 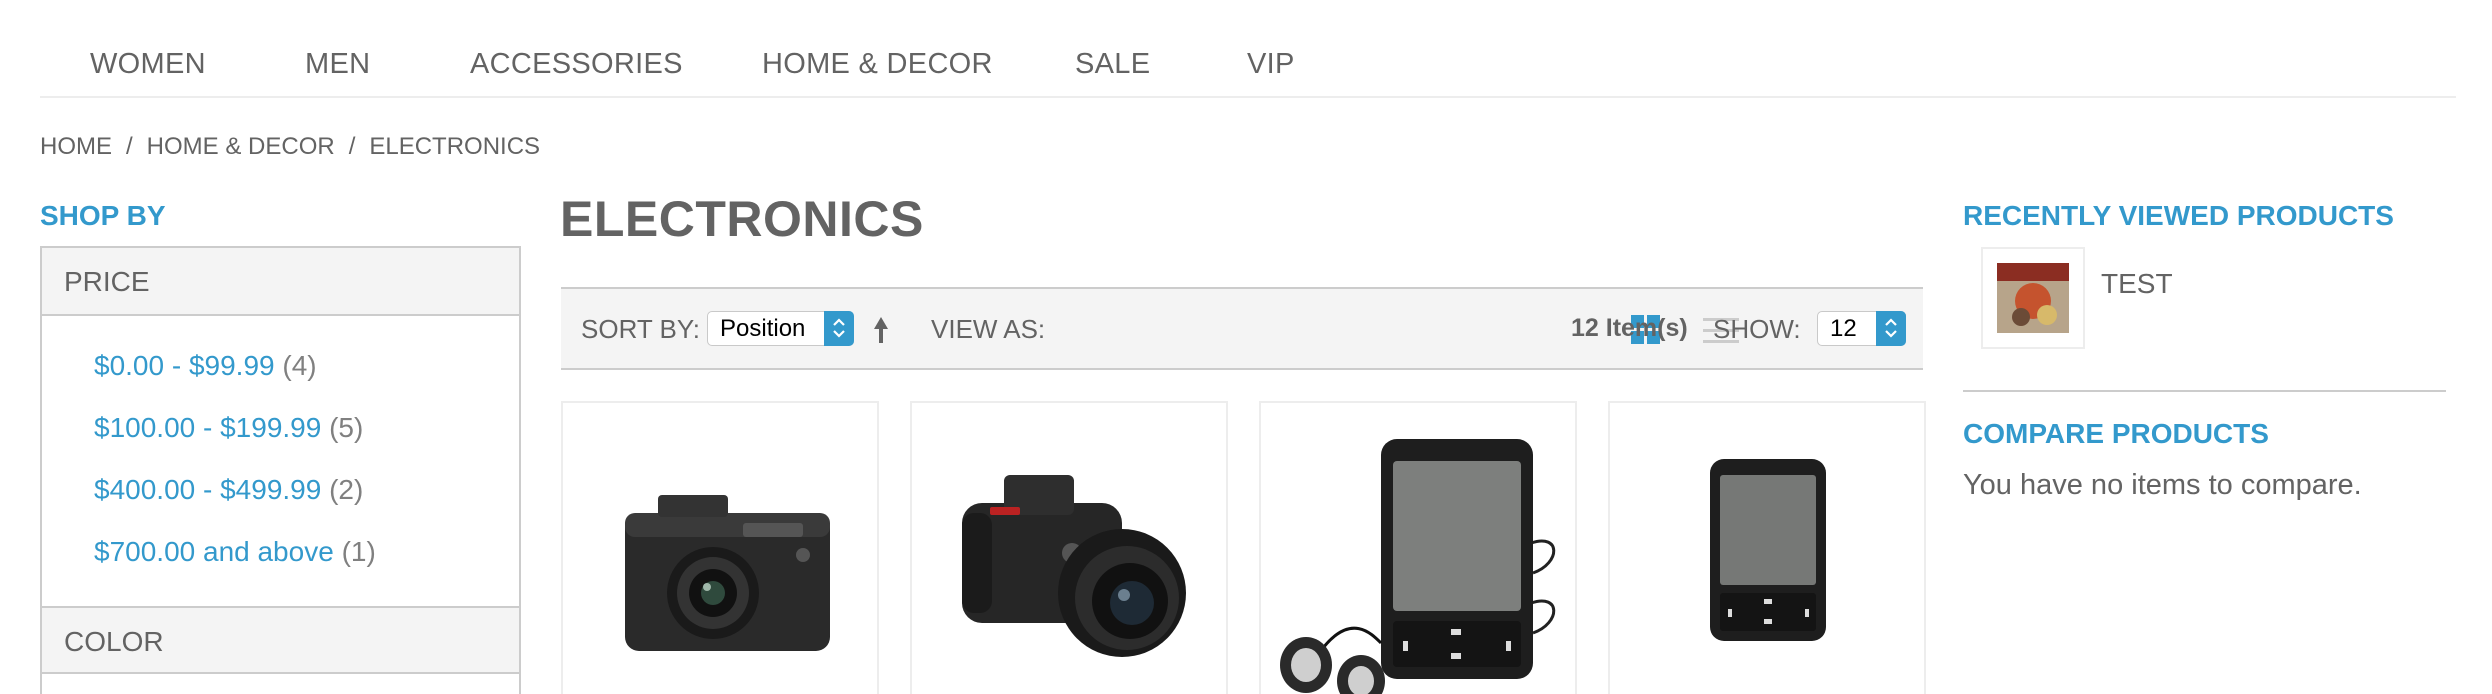 What do you see at coordinates (358, 551) in the screenshot?
I see `price-filter-count: (1)` at bounding box center [358, 551].